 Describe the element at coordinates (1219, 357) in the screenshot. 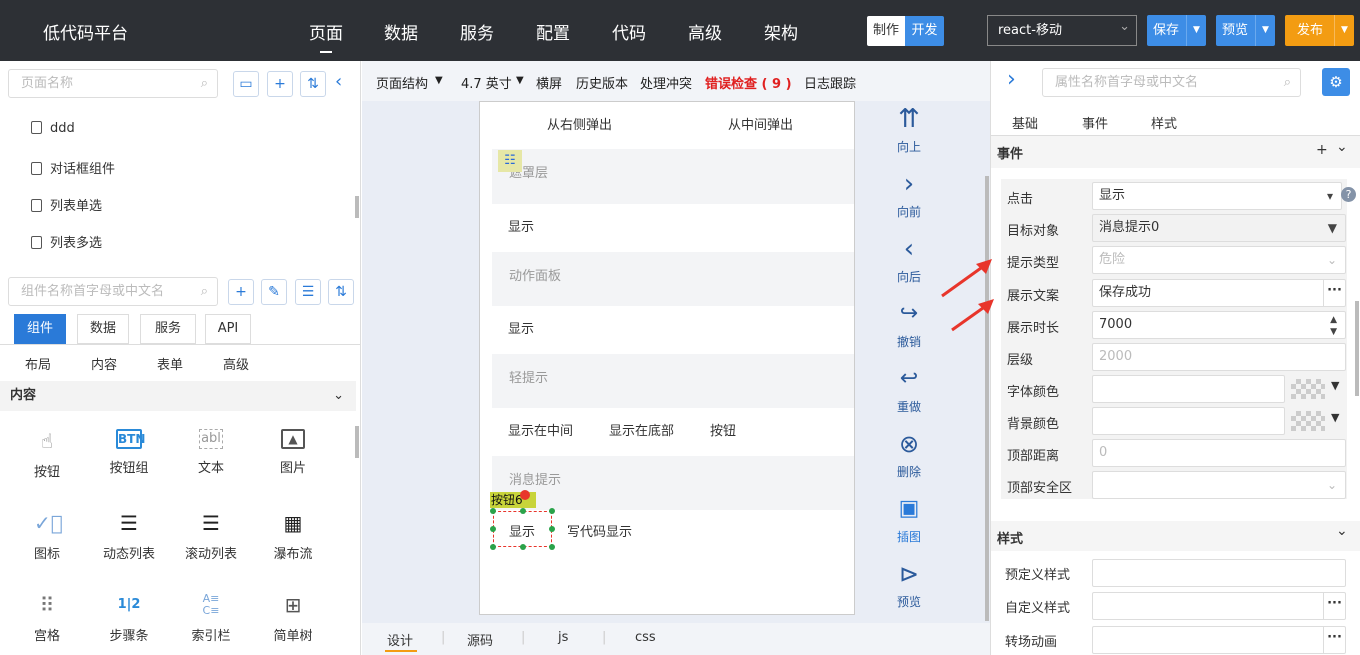

I see `z-index-input: 2000` at that location.